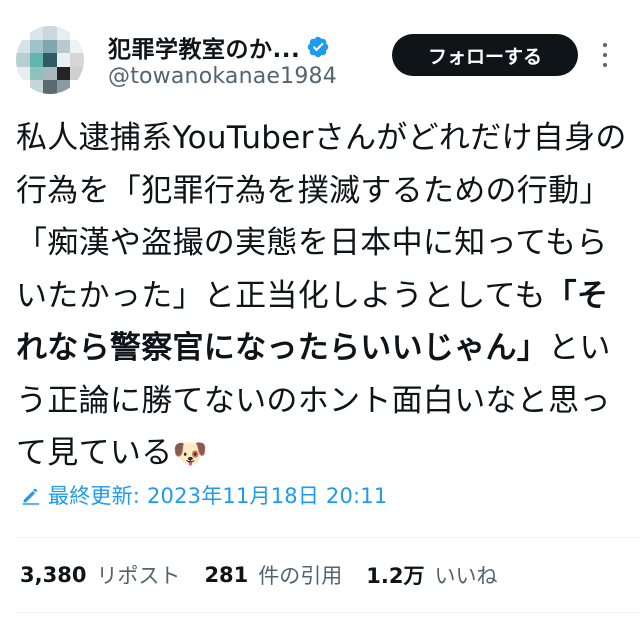 The height and width of the screenshot is (625, 640). Describe the element at coordinates (466, 576) in the screenshot. I see `likes-label: いいね` at that location.